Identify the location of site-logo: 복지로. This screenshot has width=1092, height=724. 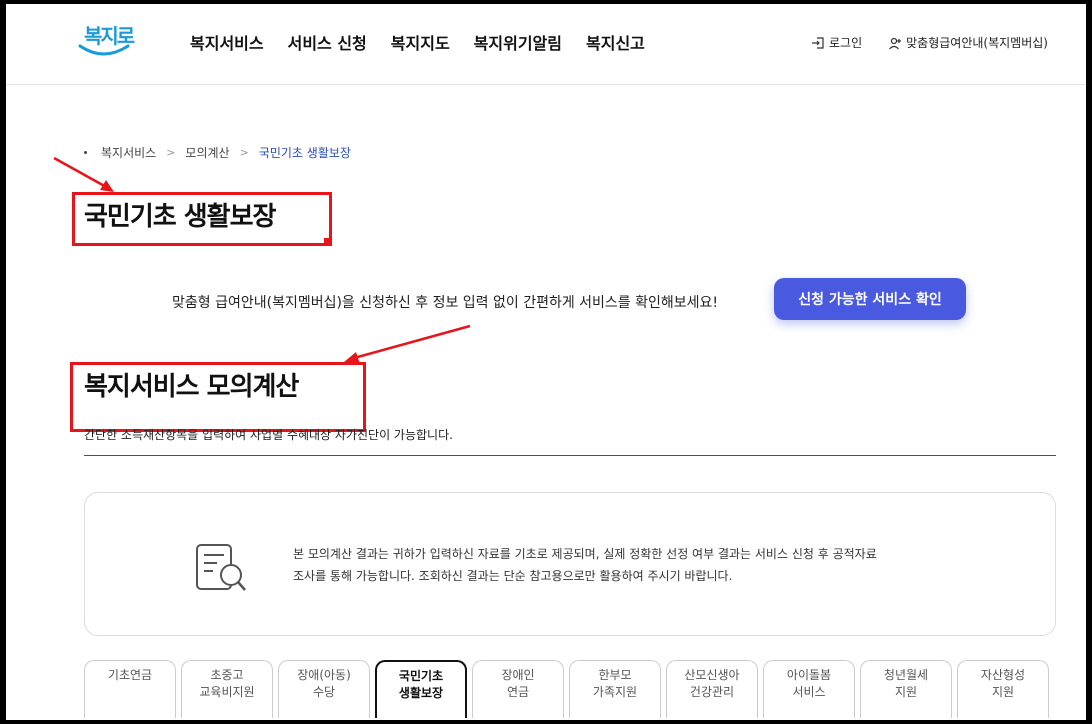
(108, 43).